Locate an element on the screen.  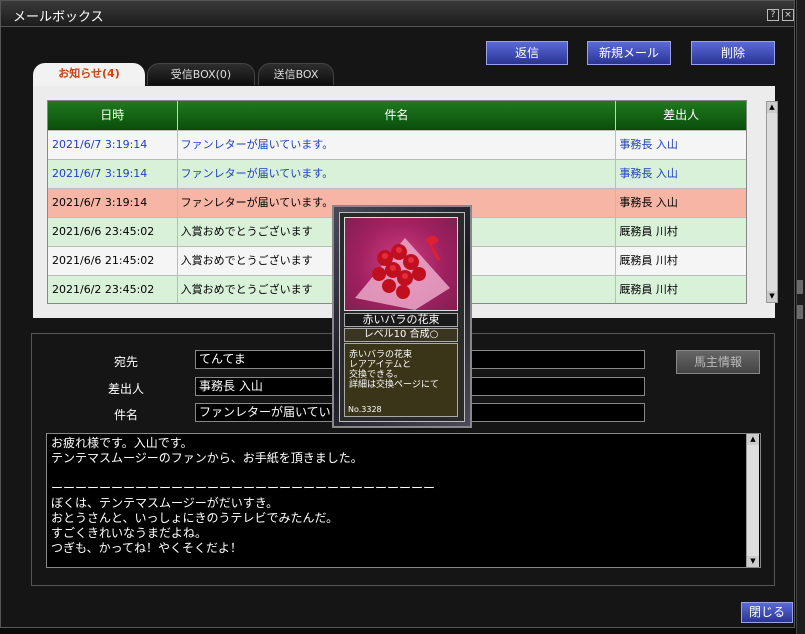
header-date: 日時 is located at coordinates (113, 115).